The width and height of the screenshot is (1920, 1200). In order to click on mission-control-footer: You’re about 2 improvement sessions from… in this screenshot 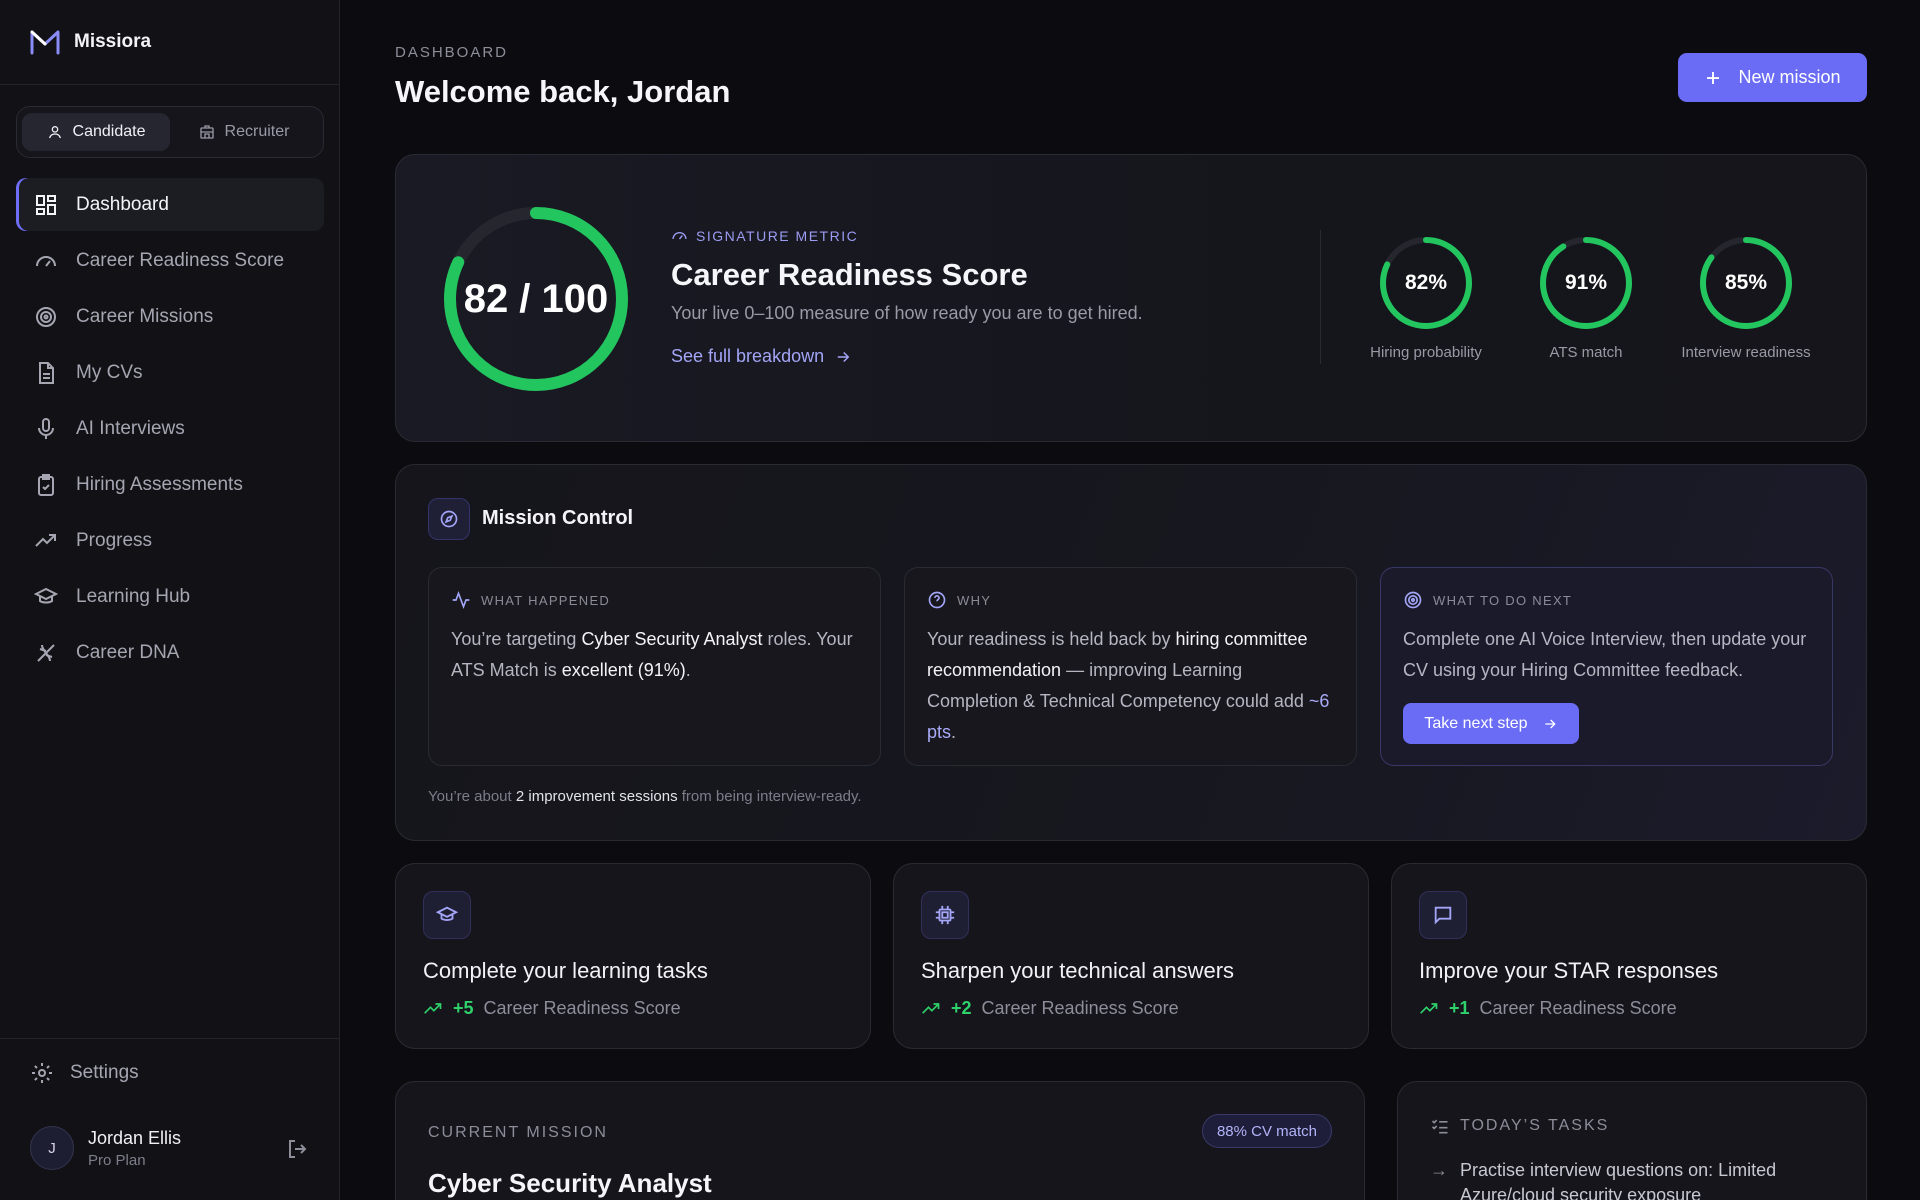, I will do `click(645, 796)`.